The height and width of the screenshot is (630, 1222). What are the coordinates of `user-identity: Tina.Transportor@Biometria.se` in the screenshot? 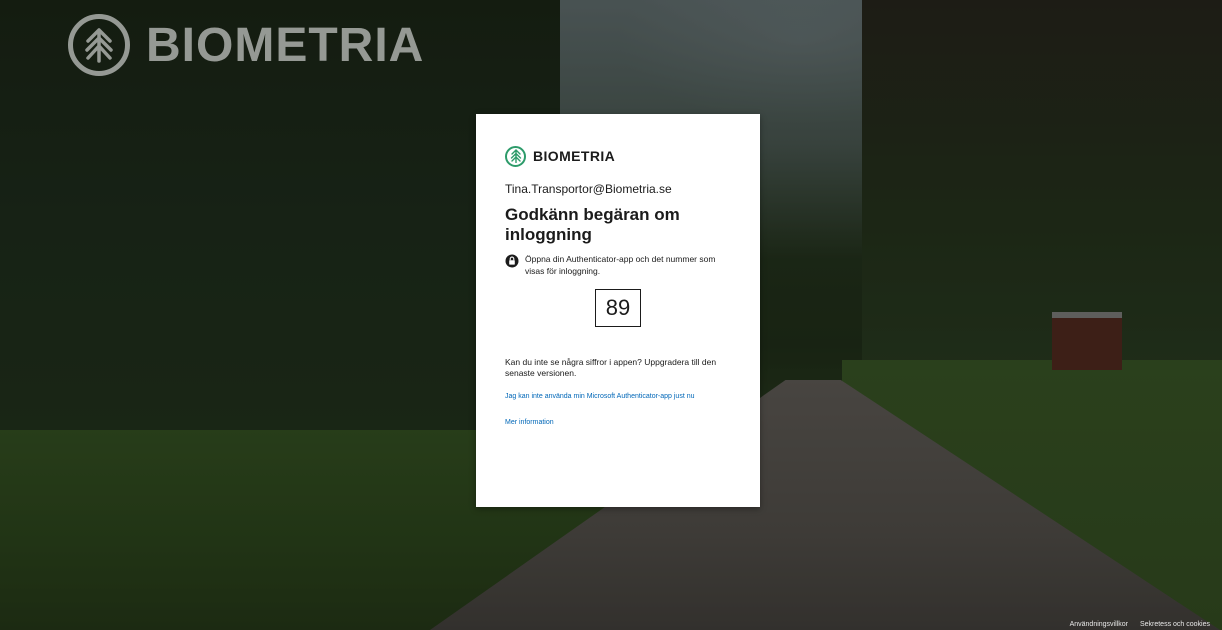 It's located at (588, 189).